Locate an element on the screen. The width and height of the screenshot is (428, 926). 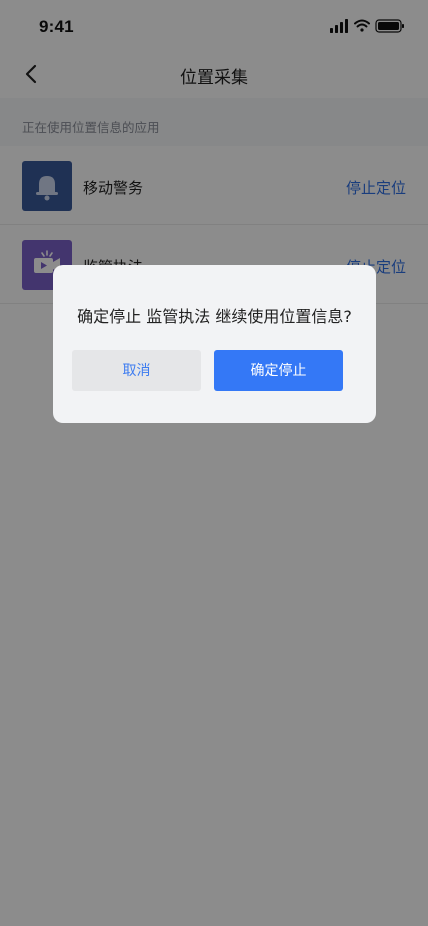
confirm-dialog: 确定停止 监管执法 继续使用位置信息? 取消 确定停止 is located at coordinates (214, 344).